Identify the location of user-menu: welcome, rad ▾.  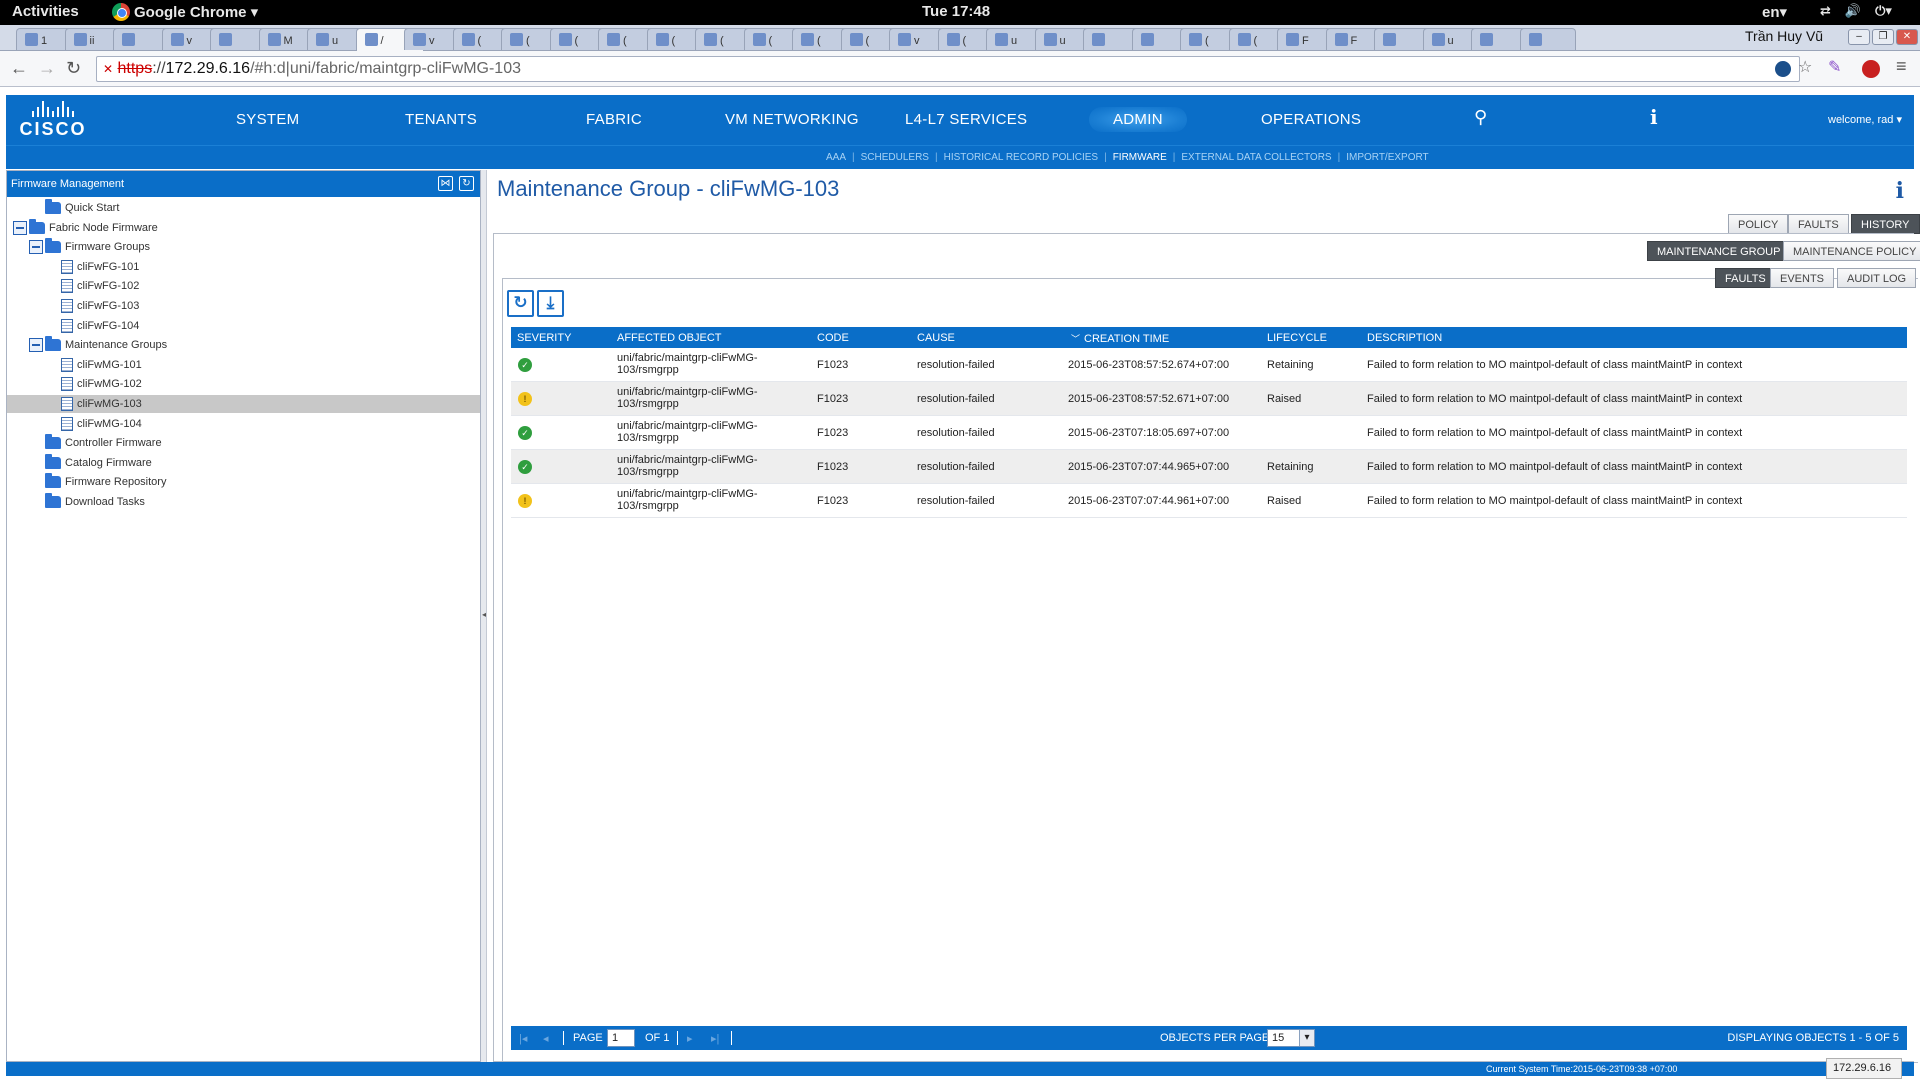
(1865, 119).